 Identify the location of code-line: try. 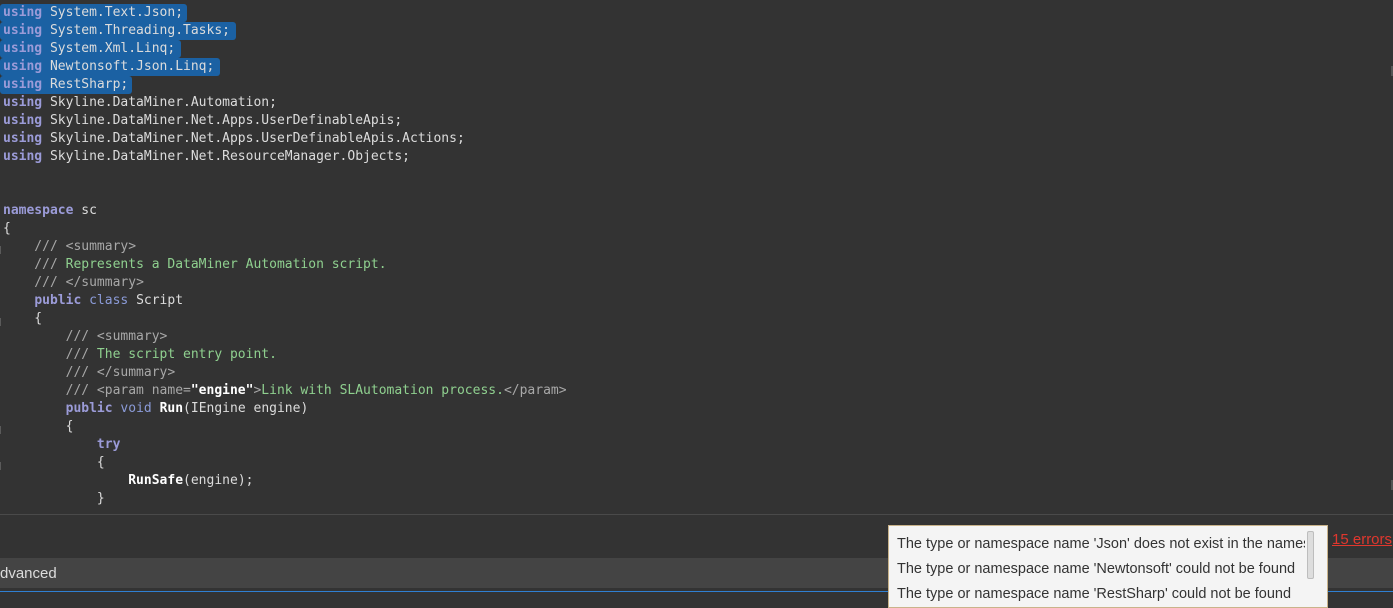
(108, 444).